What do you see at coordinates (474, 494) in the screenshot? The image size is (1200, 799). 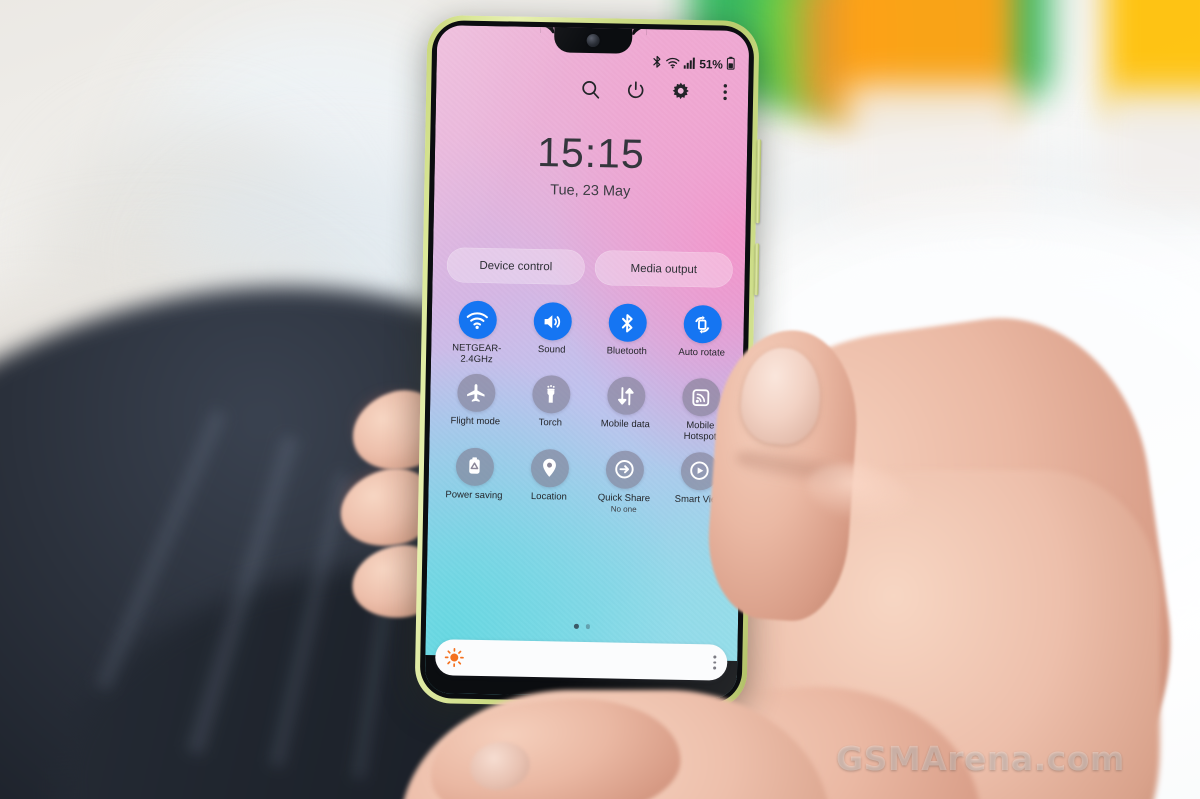 I see `quick-tile-label: Power saving` at bounding box center [474, 494].